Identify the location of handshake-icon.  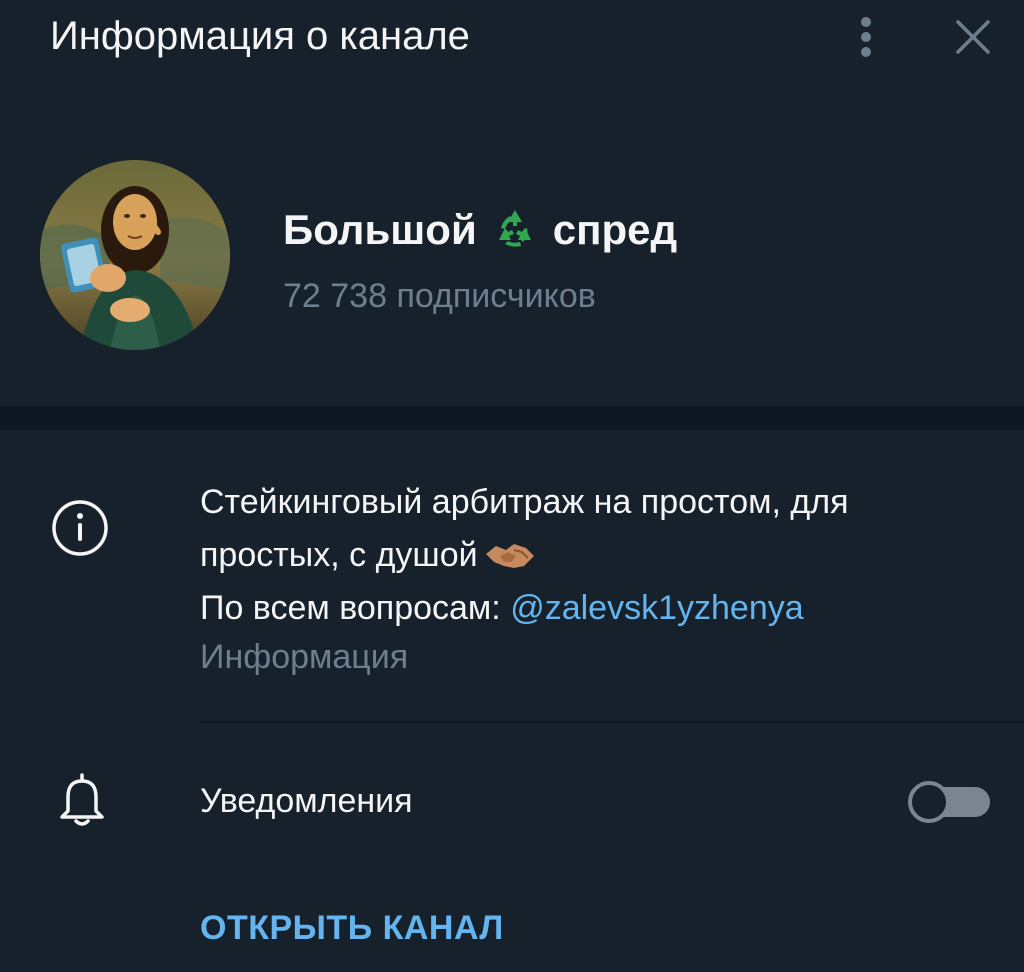
(510, 552).